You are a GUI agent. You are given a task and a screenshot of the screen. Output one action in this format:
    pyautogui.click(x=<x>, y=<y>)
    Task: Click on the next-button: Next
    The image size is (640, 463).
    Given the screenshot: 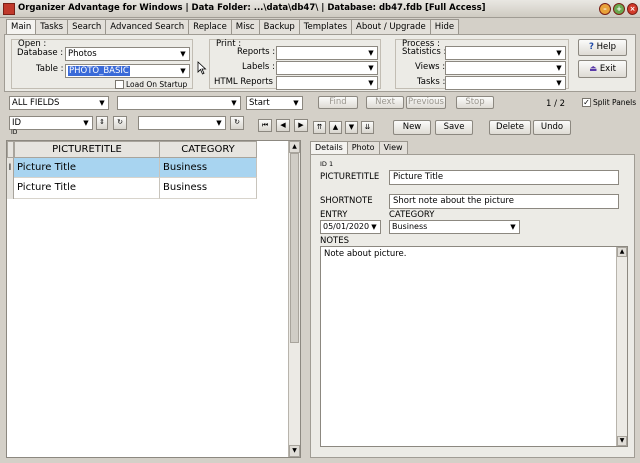 What is the action you would take?
    pyautogui.click(x=385, y=102)
    